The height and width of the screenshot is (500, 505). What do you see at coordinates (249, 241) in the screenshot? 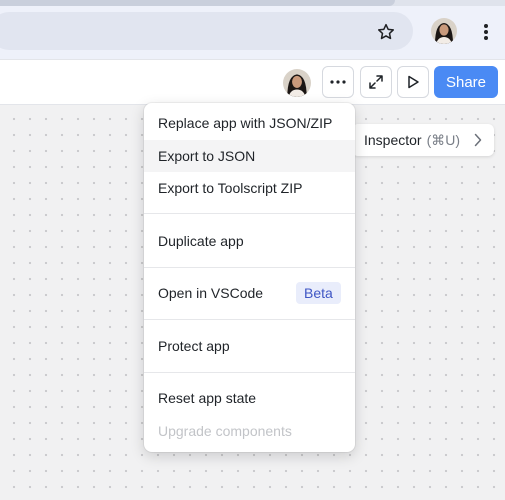
I see `menu-item-duplicate-app: Duplicate app` at bounding box center [249, 241].